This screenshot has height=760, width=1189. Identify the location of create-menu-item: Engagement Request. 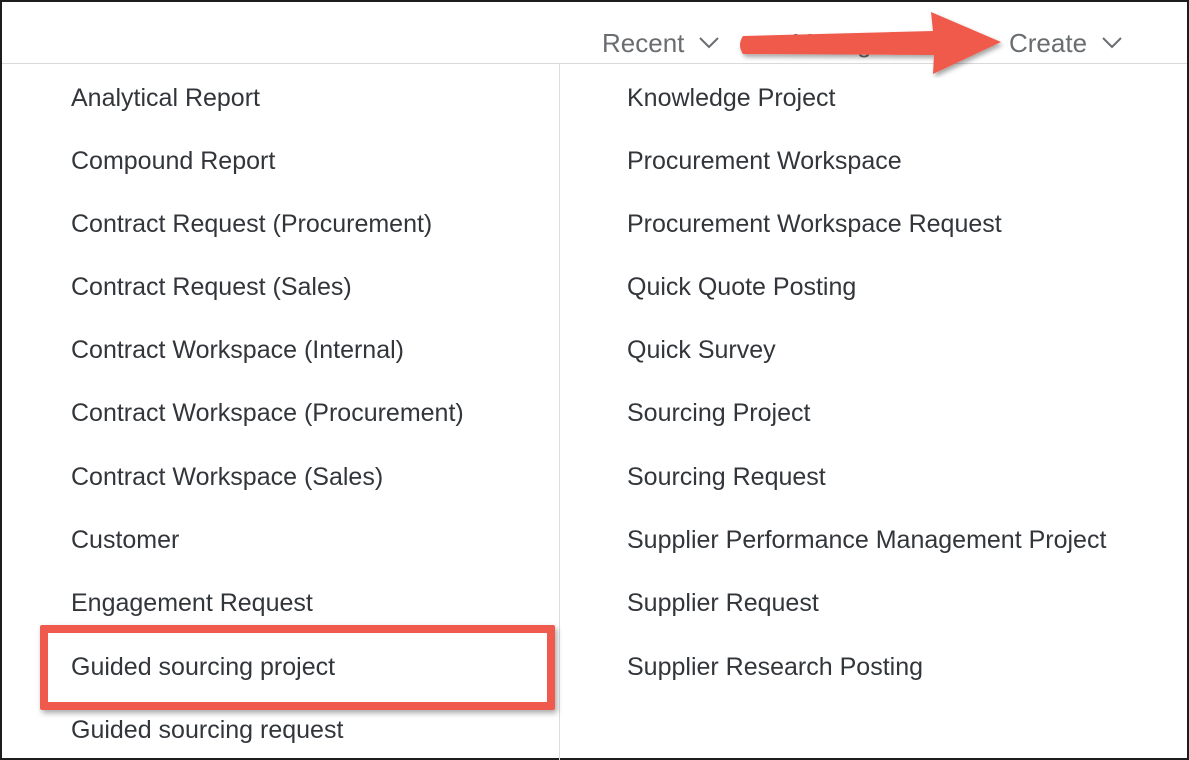
(192, 603).